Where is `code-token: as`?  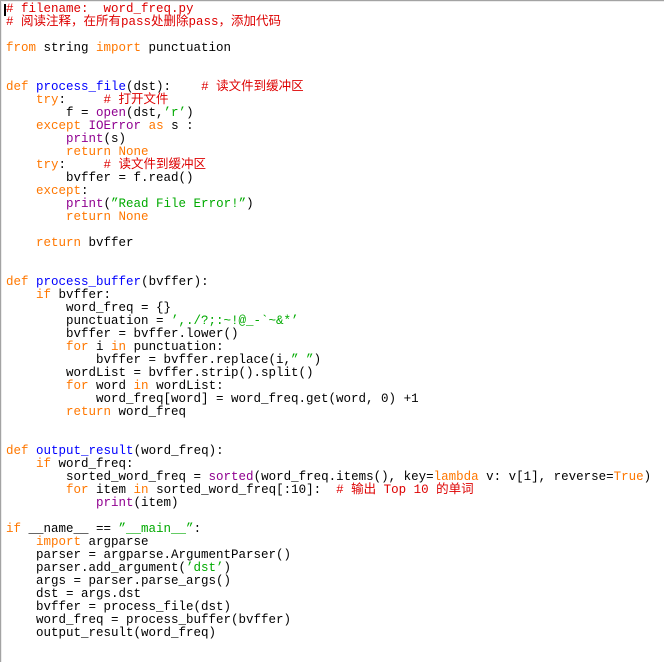
code-token: as is located at coordinates (156, 126).